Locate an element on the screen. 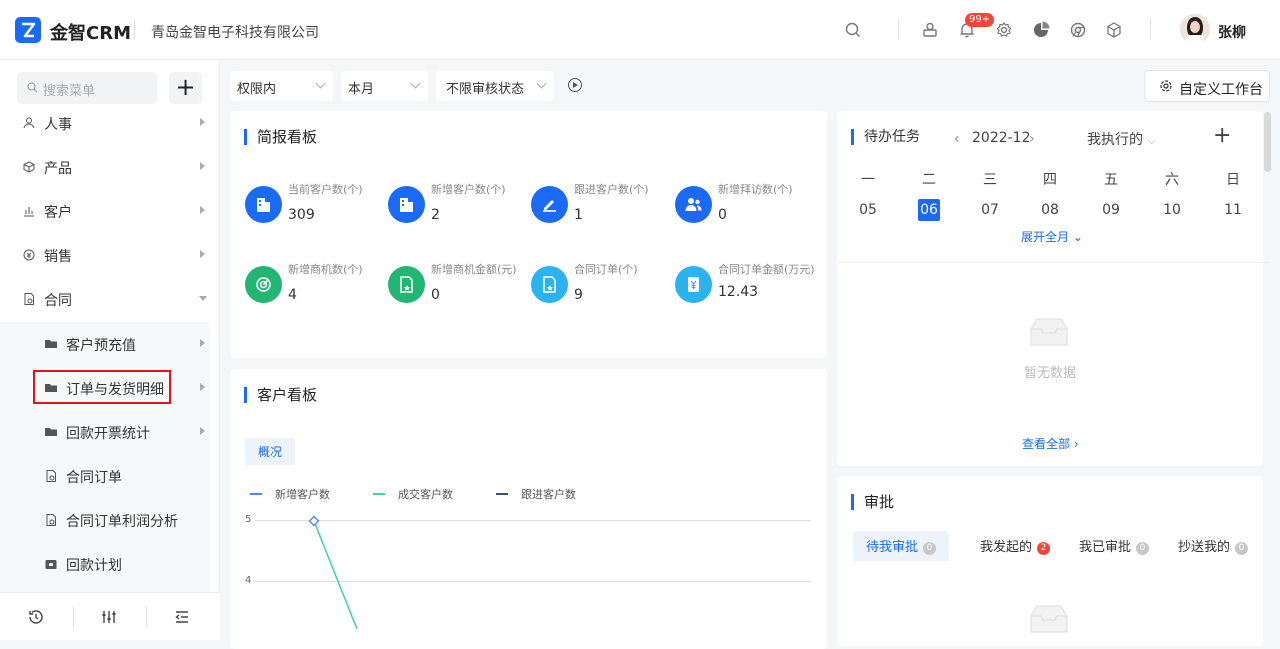  next-month-button: › is located at coordinates (1032, 139).